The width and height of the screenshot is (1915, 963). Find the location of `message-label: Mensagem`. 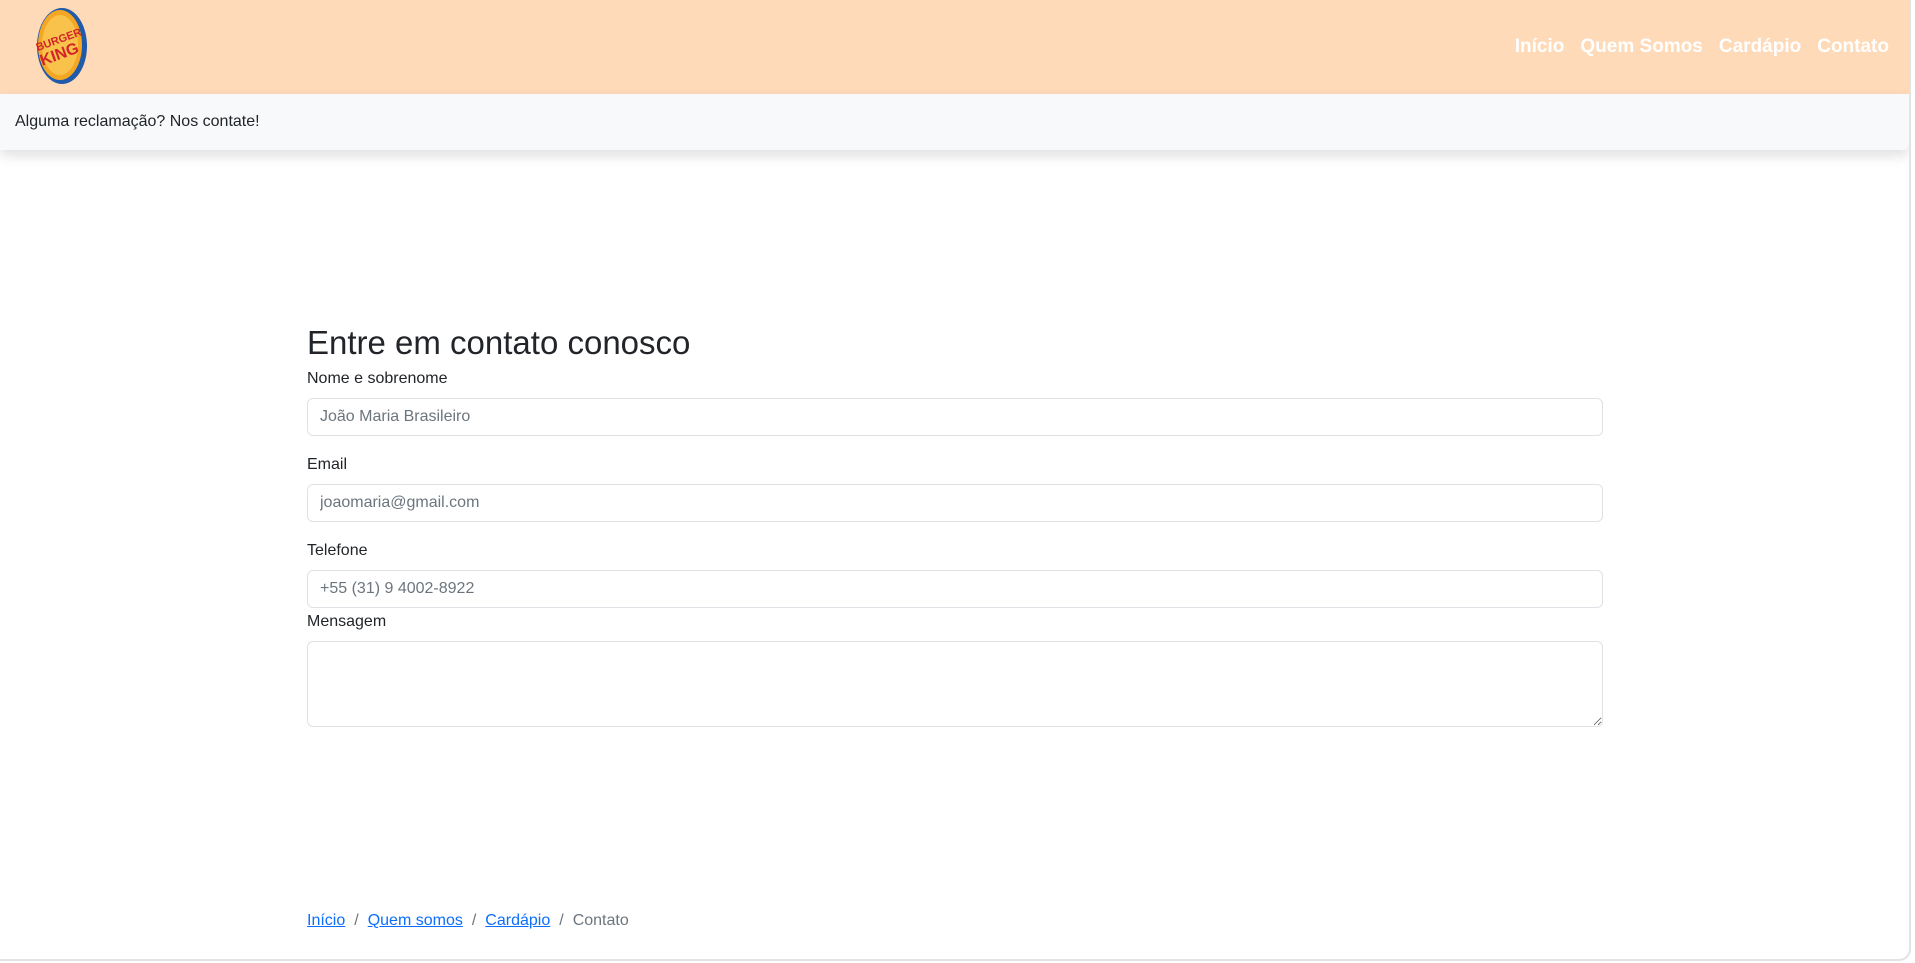

message-label: Mensagem is located at coordinates (347, 621).